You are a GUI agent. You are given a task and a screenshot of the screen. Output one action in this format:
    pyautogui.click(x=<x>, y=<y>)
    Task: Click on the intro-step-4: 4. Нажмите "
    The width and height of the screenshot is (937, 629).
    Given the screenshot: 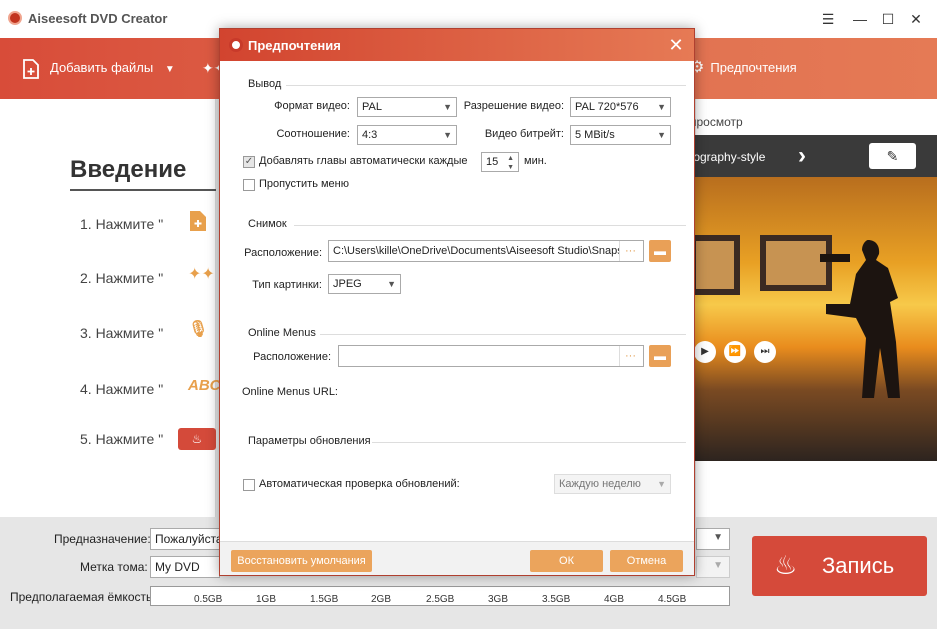 What is the action you would take?
    pyautogui.click(x=122, y=389)
    